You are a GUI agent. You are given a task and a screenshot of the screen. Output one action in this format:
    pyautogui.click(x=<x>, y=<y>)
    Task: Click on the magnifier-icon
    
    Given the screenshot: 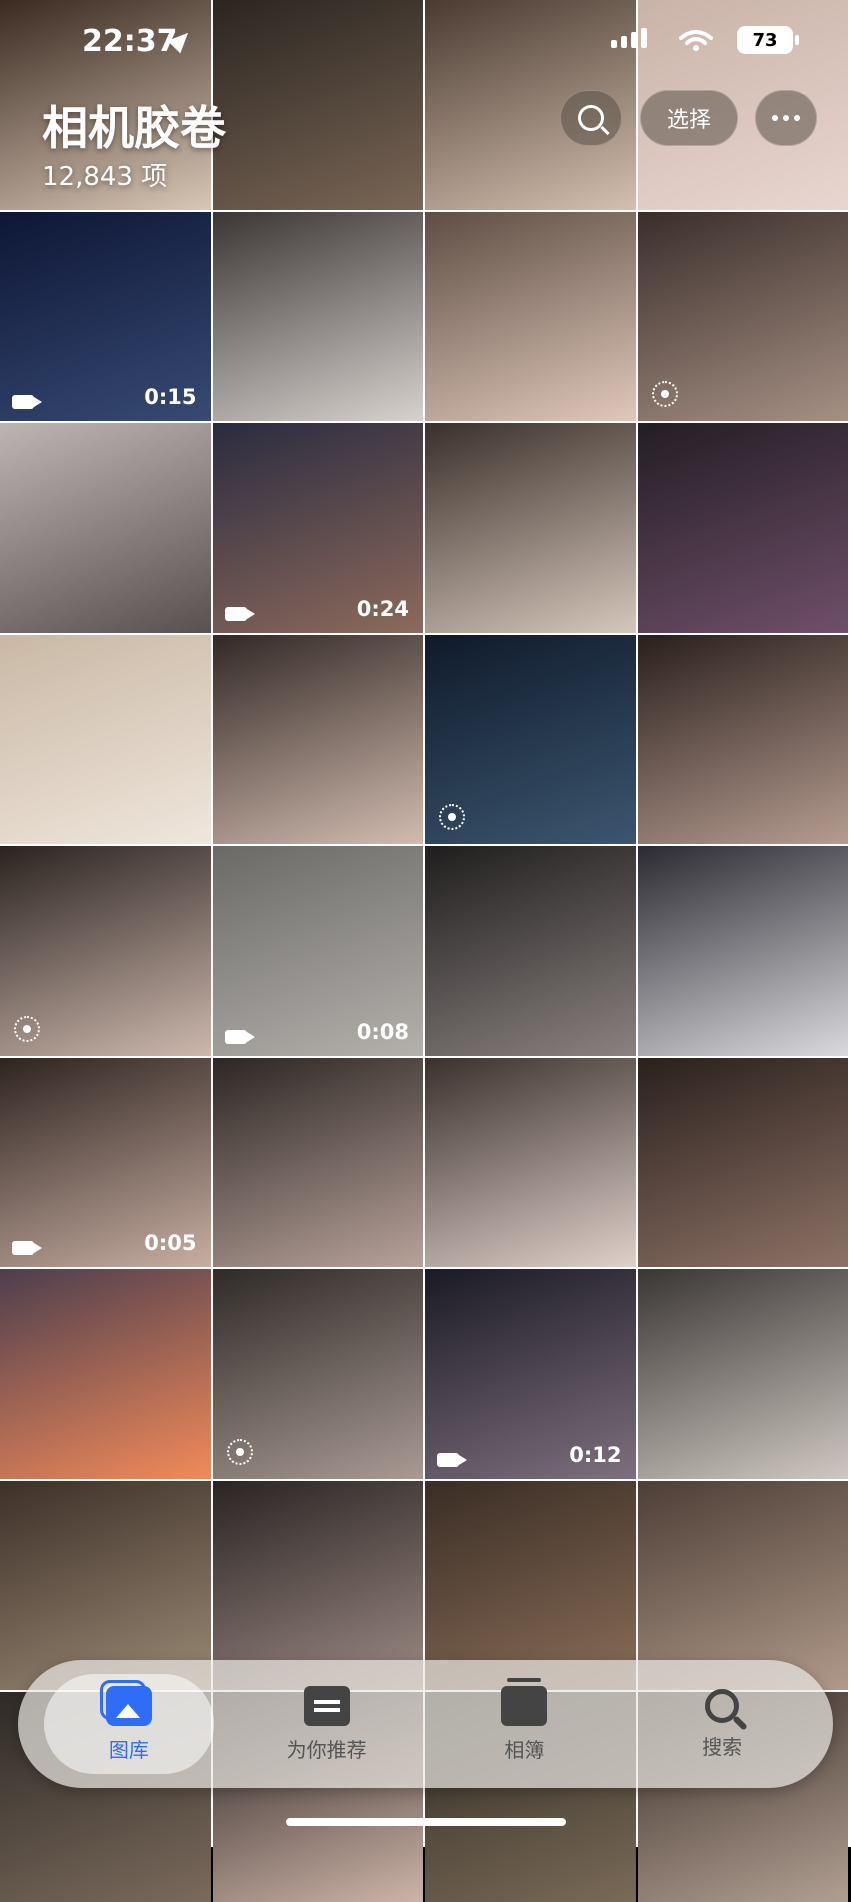 What is the action you would take?
    pyautogui.click(x=591, y=118)
    